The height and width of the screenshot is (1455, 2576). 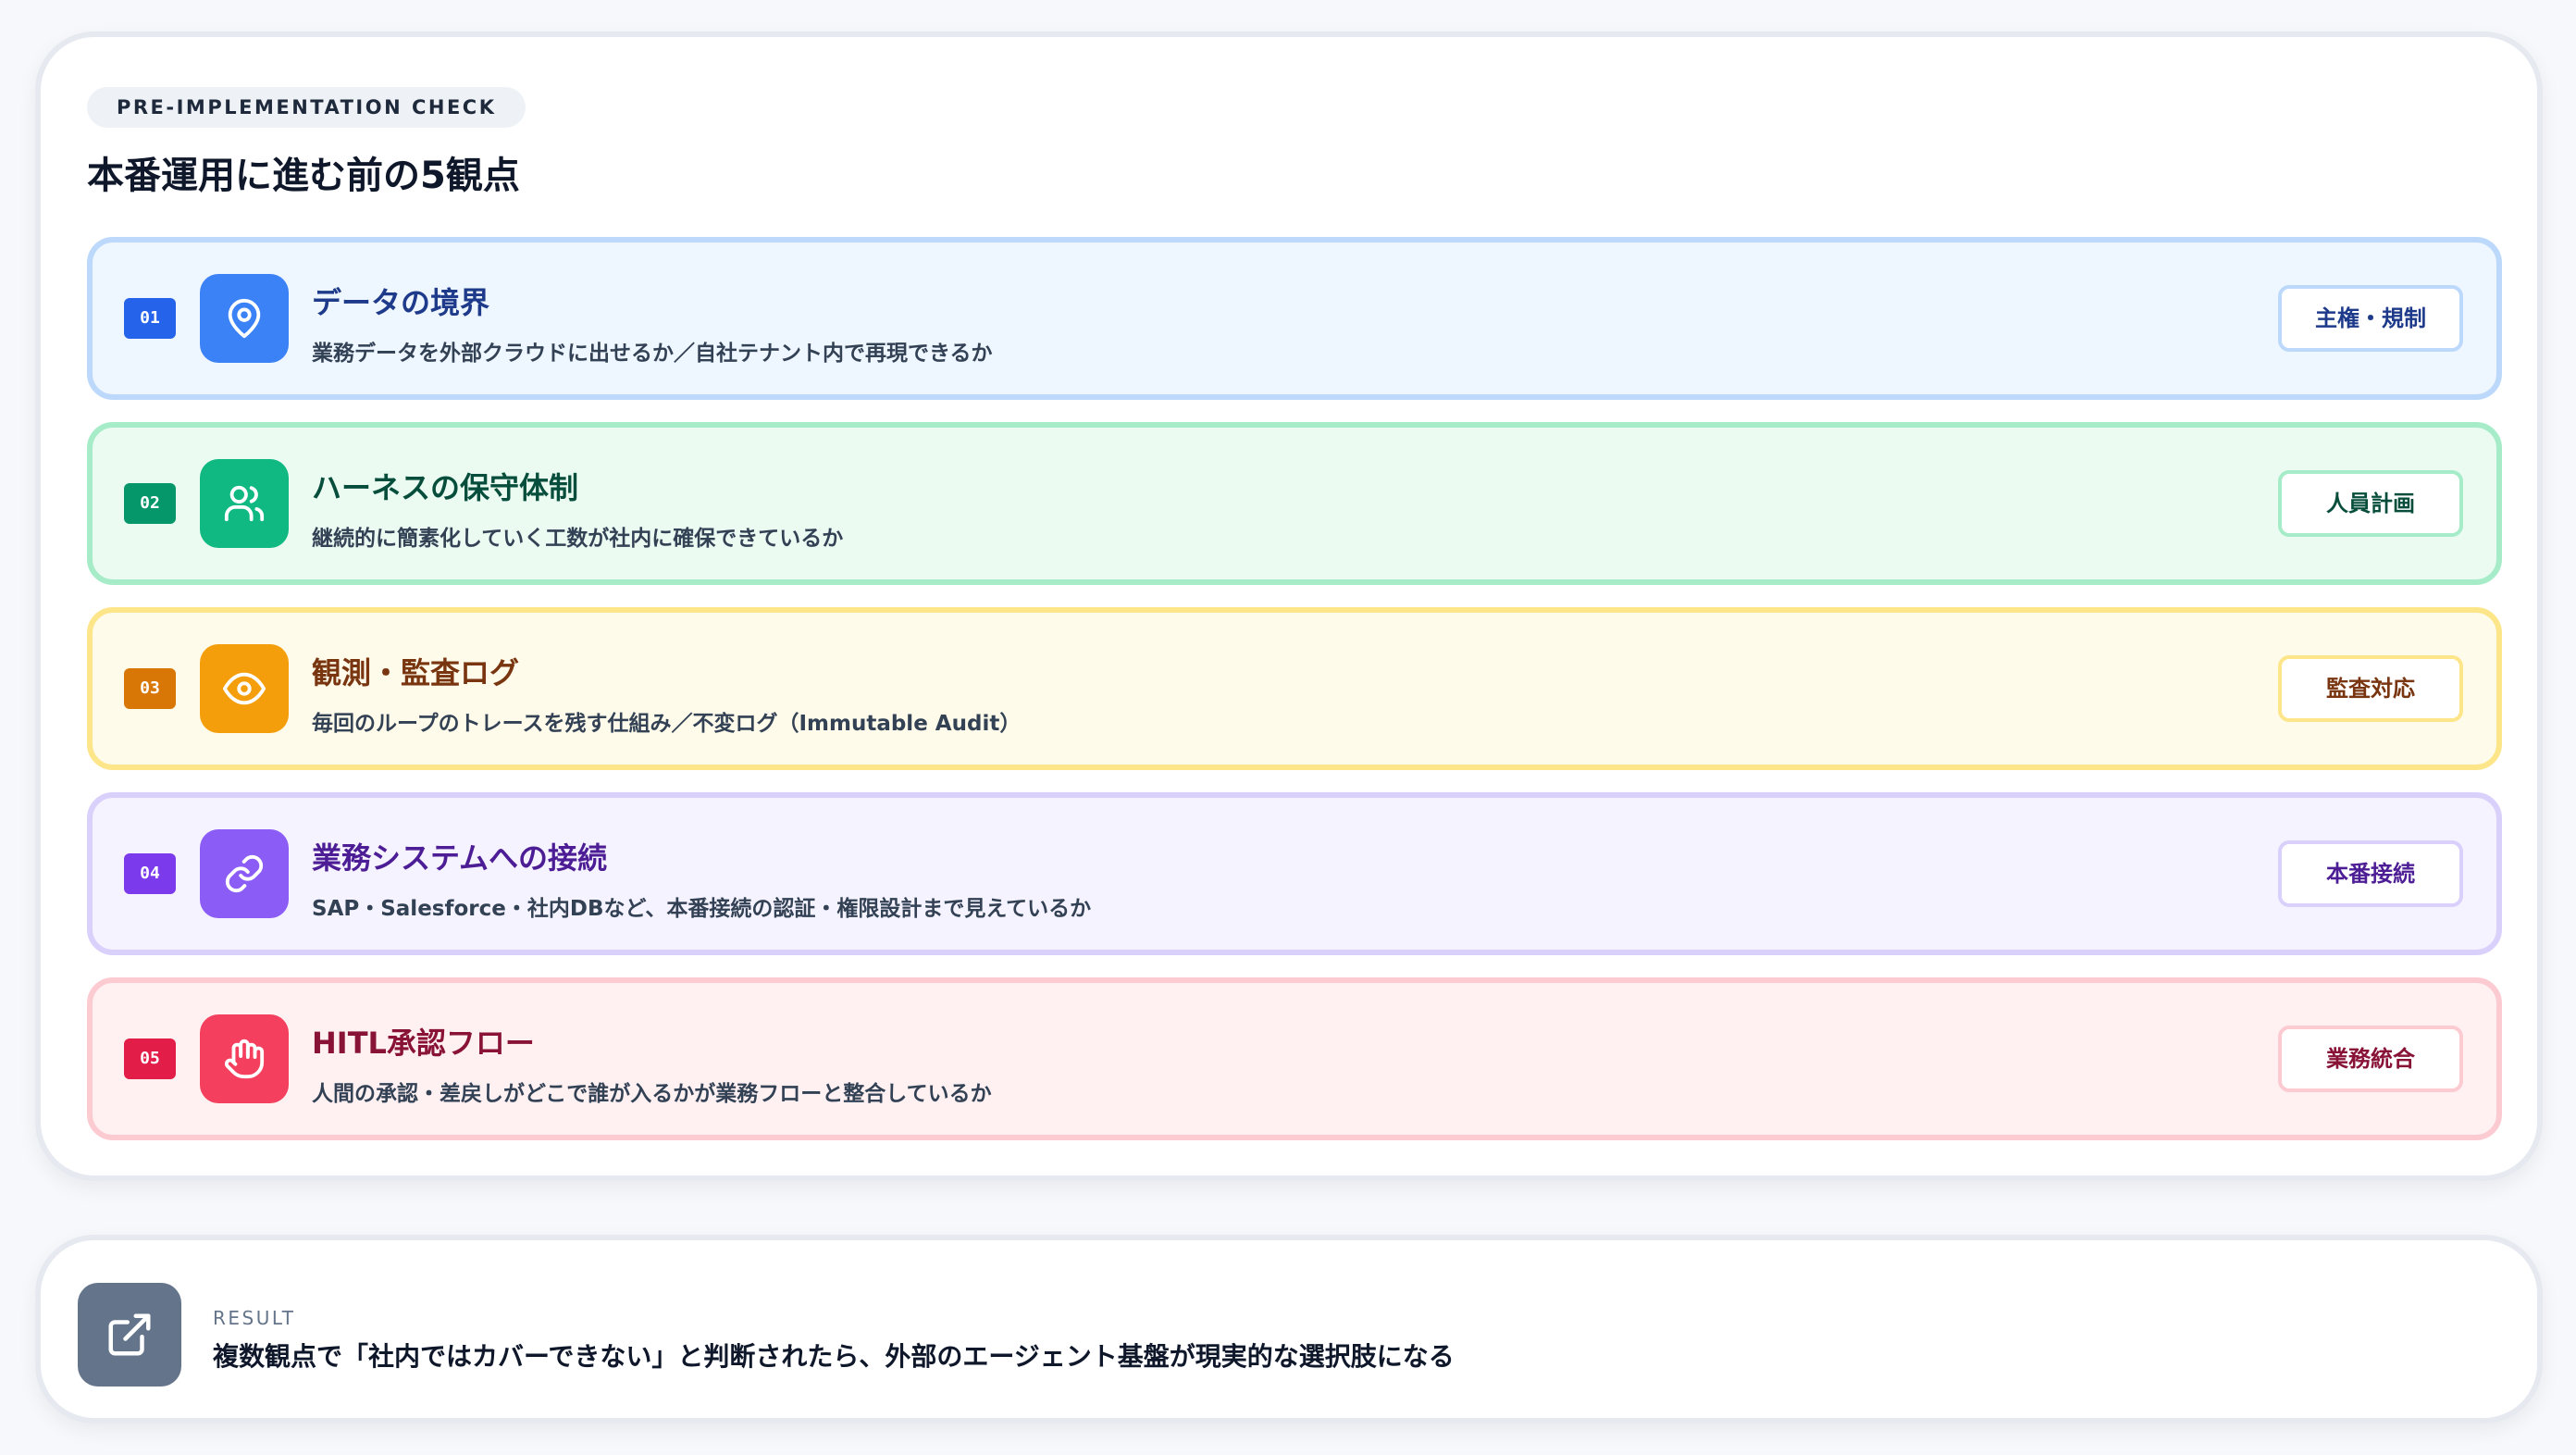 I want to click on eyebrow-badge: PRE-IMPLEMENTATION CHECK, so click(x=306, y=107).